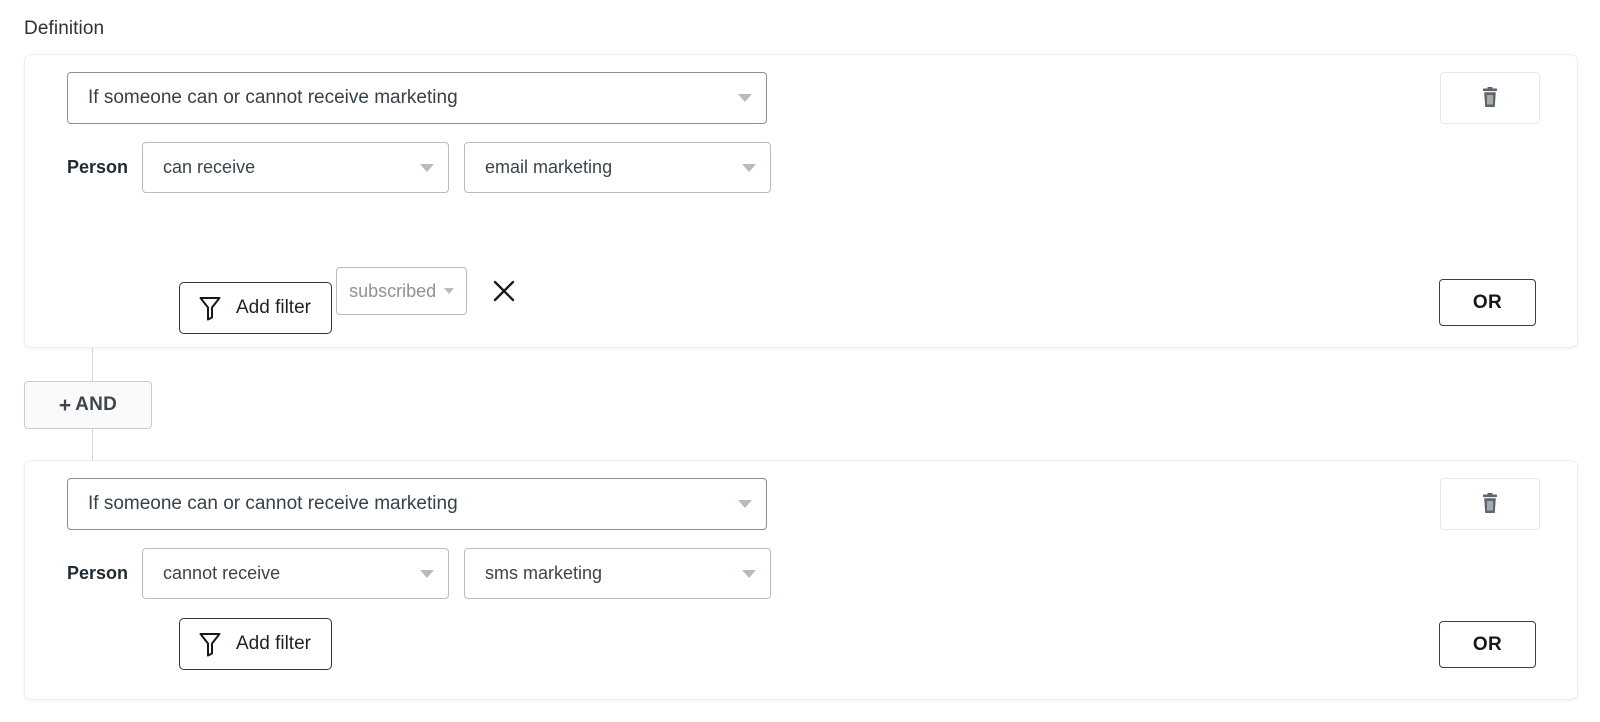 This screenshot has width=1600, height=722. I want to click on plus-icon: +, so click(65, 405).